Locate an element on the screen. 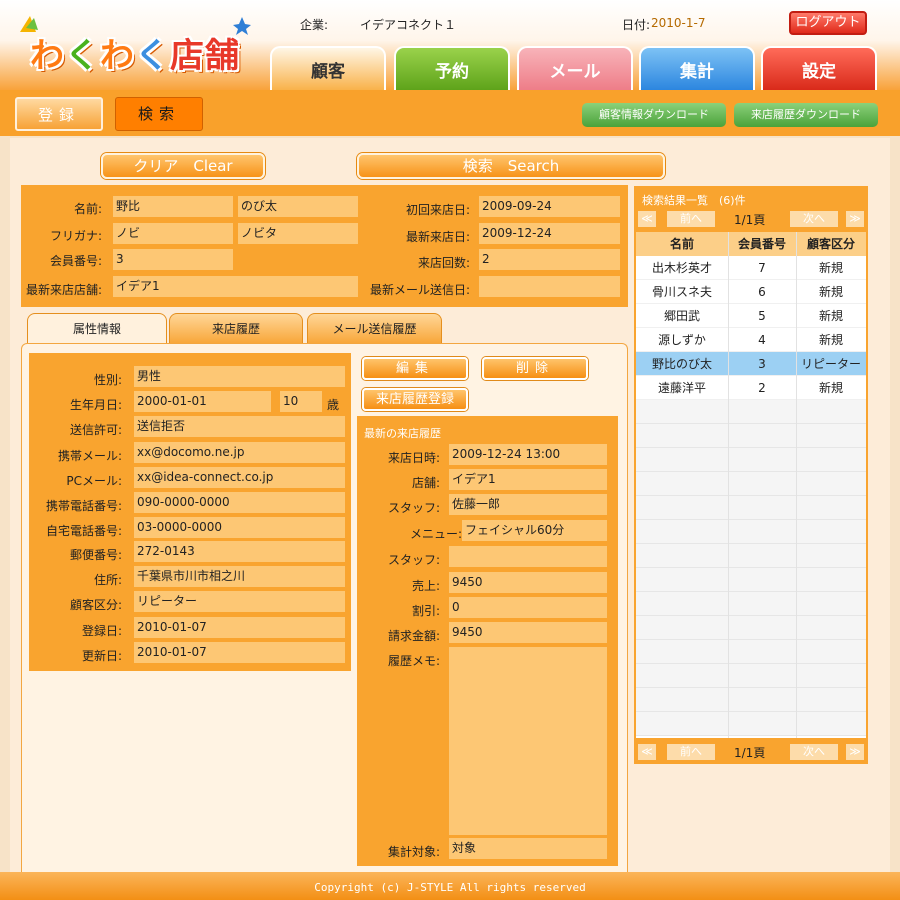 This screenshot has height=900, width=900. company-label: 企業: is located at coordinates (314, 25).